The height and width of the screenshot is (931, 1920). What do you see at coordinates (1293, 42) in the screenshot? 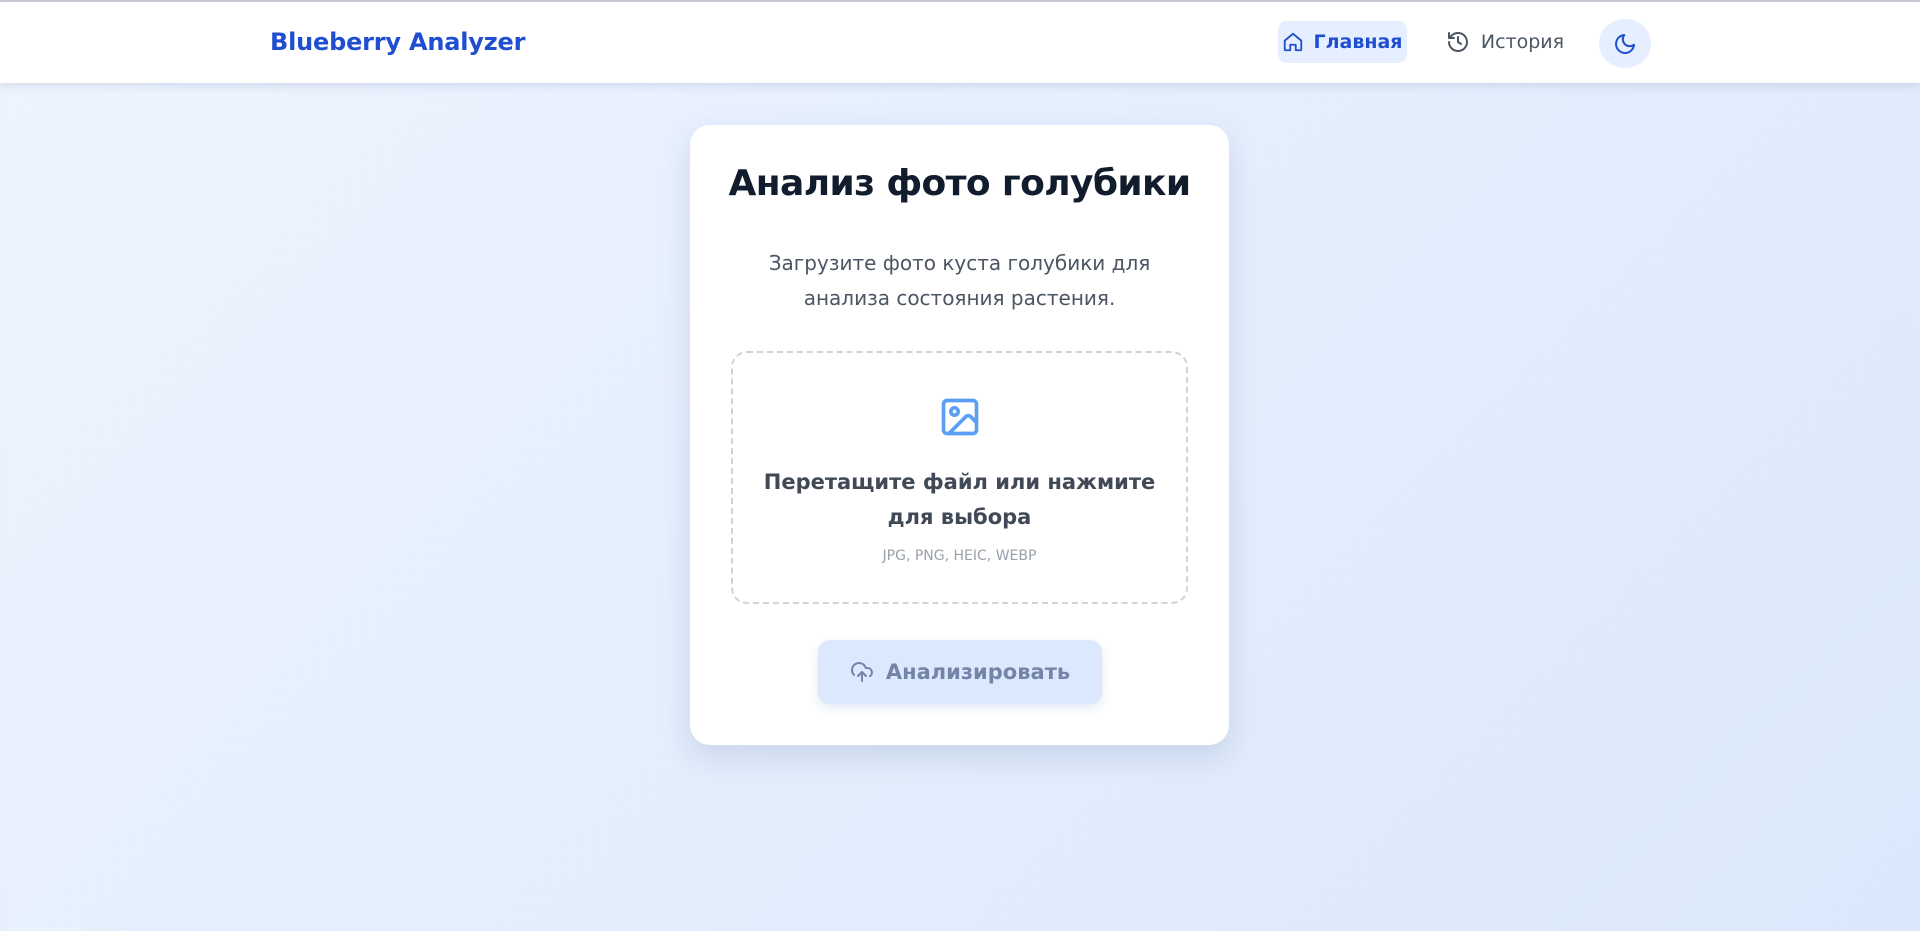
I see `home-icon` at bounding box center [1293, 42].